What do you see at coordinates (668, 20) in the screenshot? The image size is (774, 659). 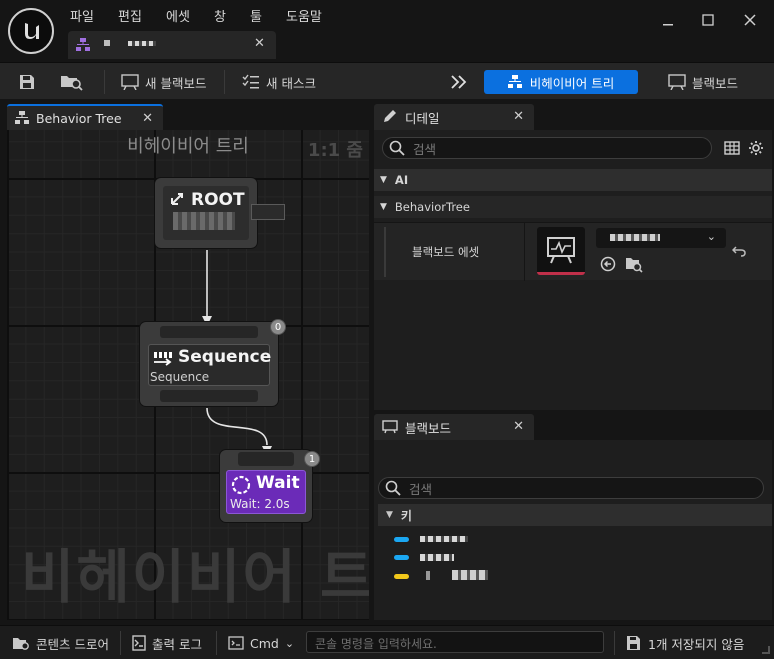 I see `minimize-icon` at bounding box center [668, 20].